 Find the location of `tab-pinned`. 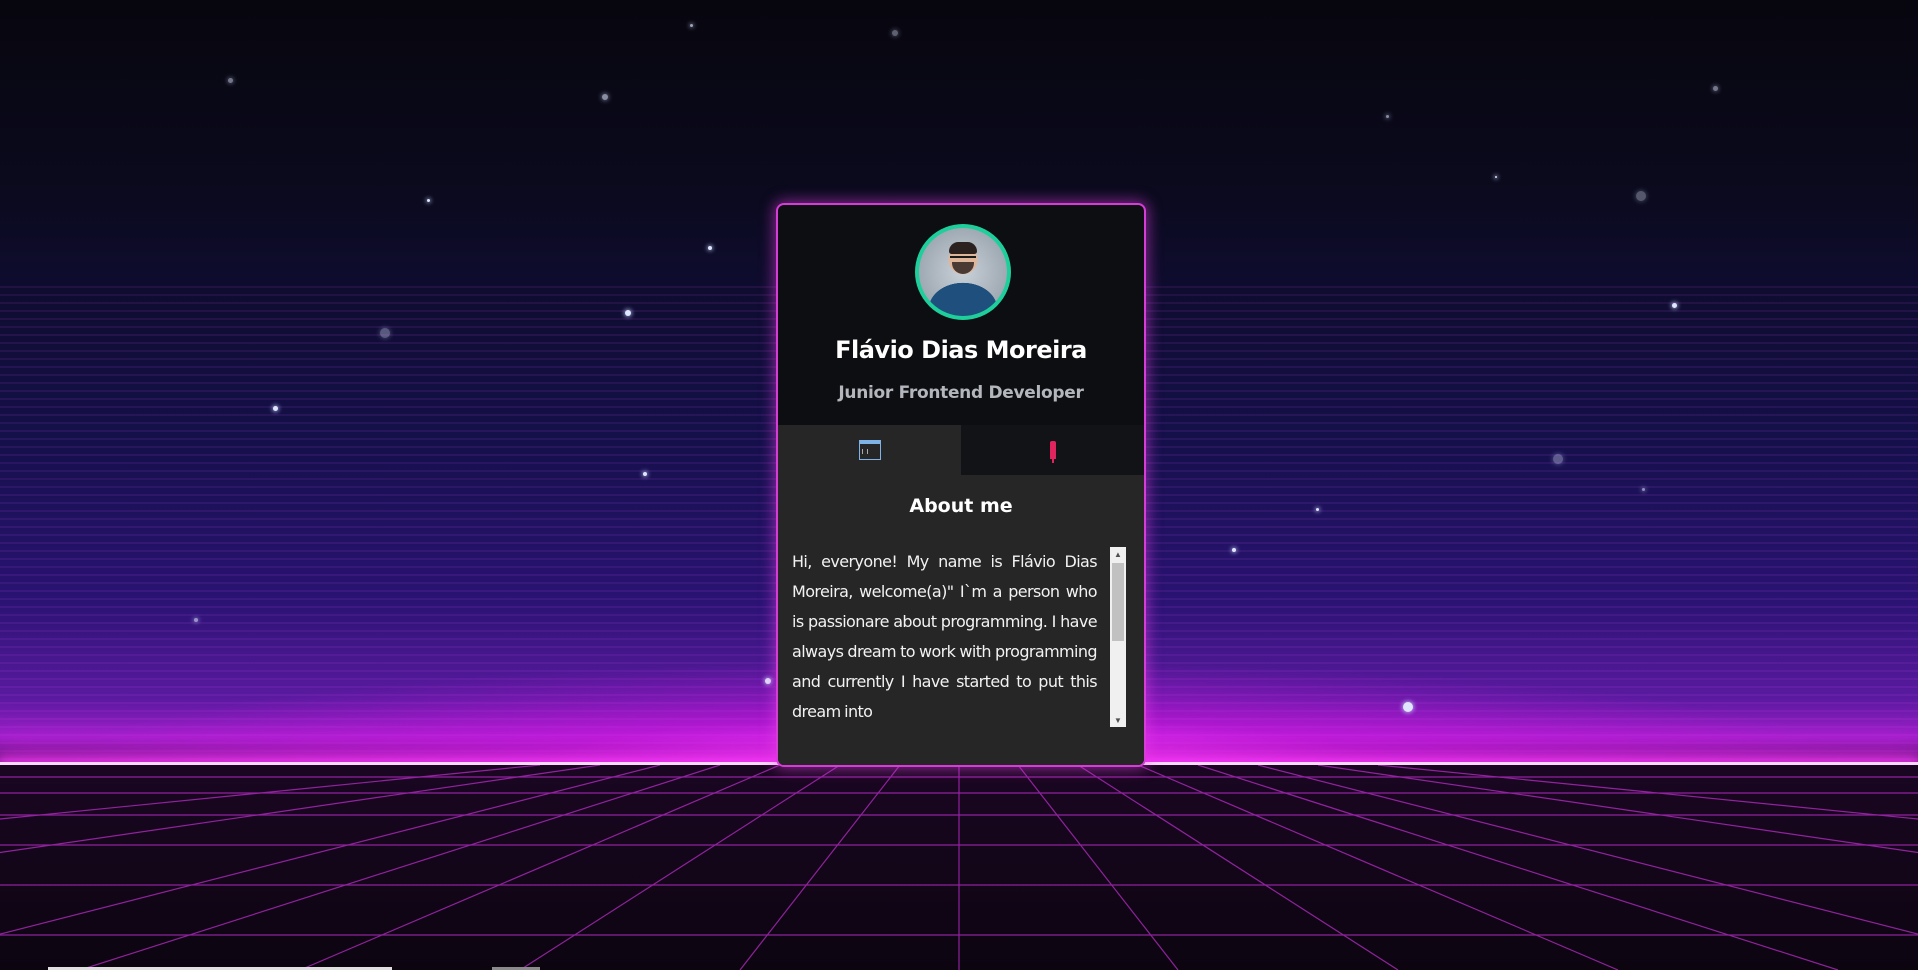

tab-pinned is located at coordinates (1052, 450).